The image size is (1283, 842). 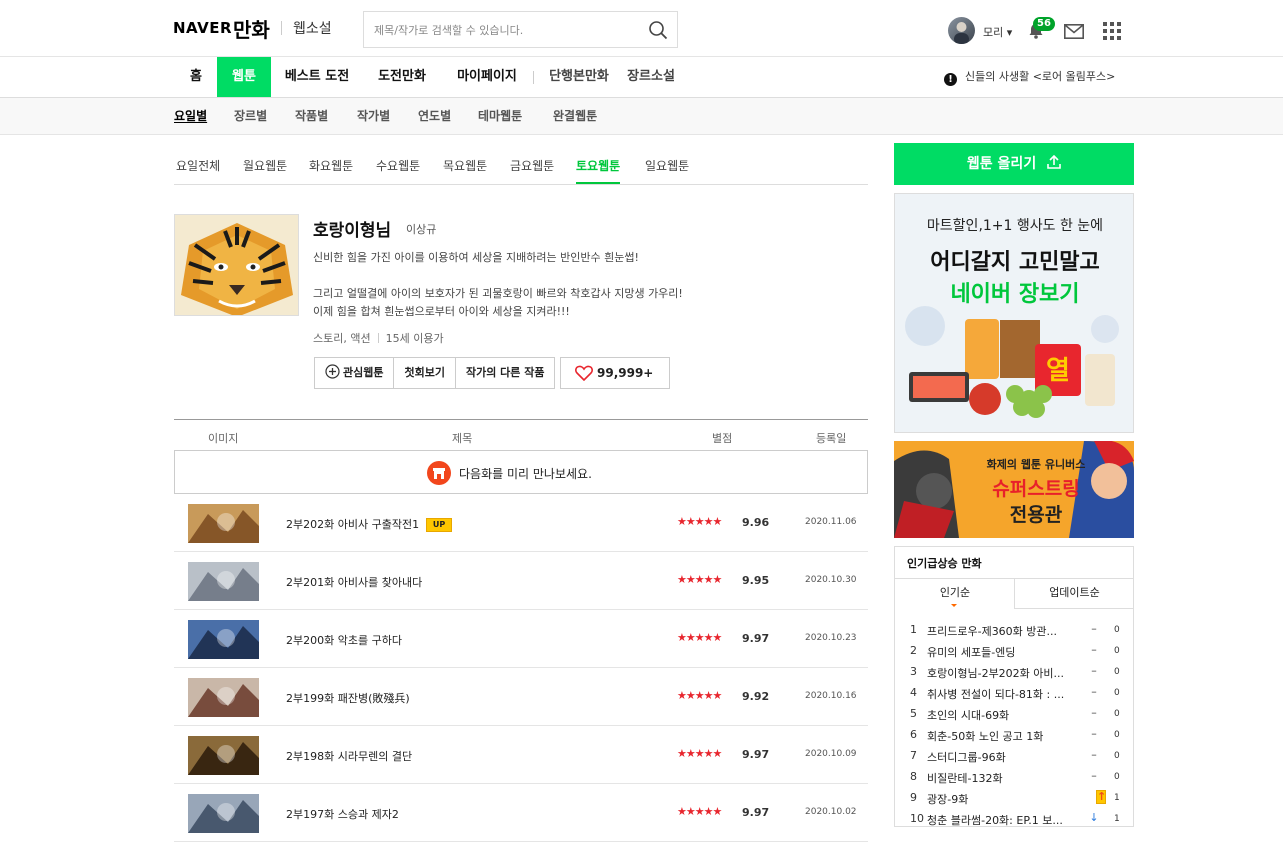 I want to click on trending-item: 9 광장-9화 ↑ 1, so click(x=1014, y=798).